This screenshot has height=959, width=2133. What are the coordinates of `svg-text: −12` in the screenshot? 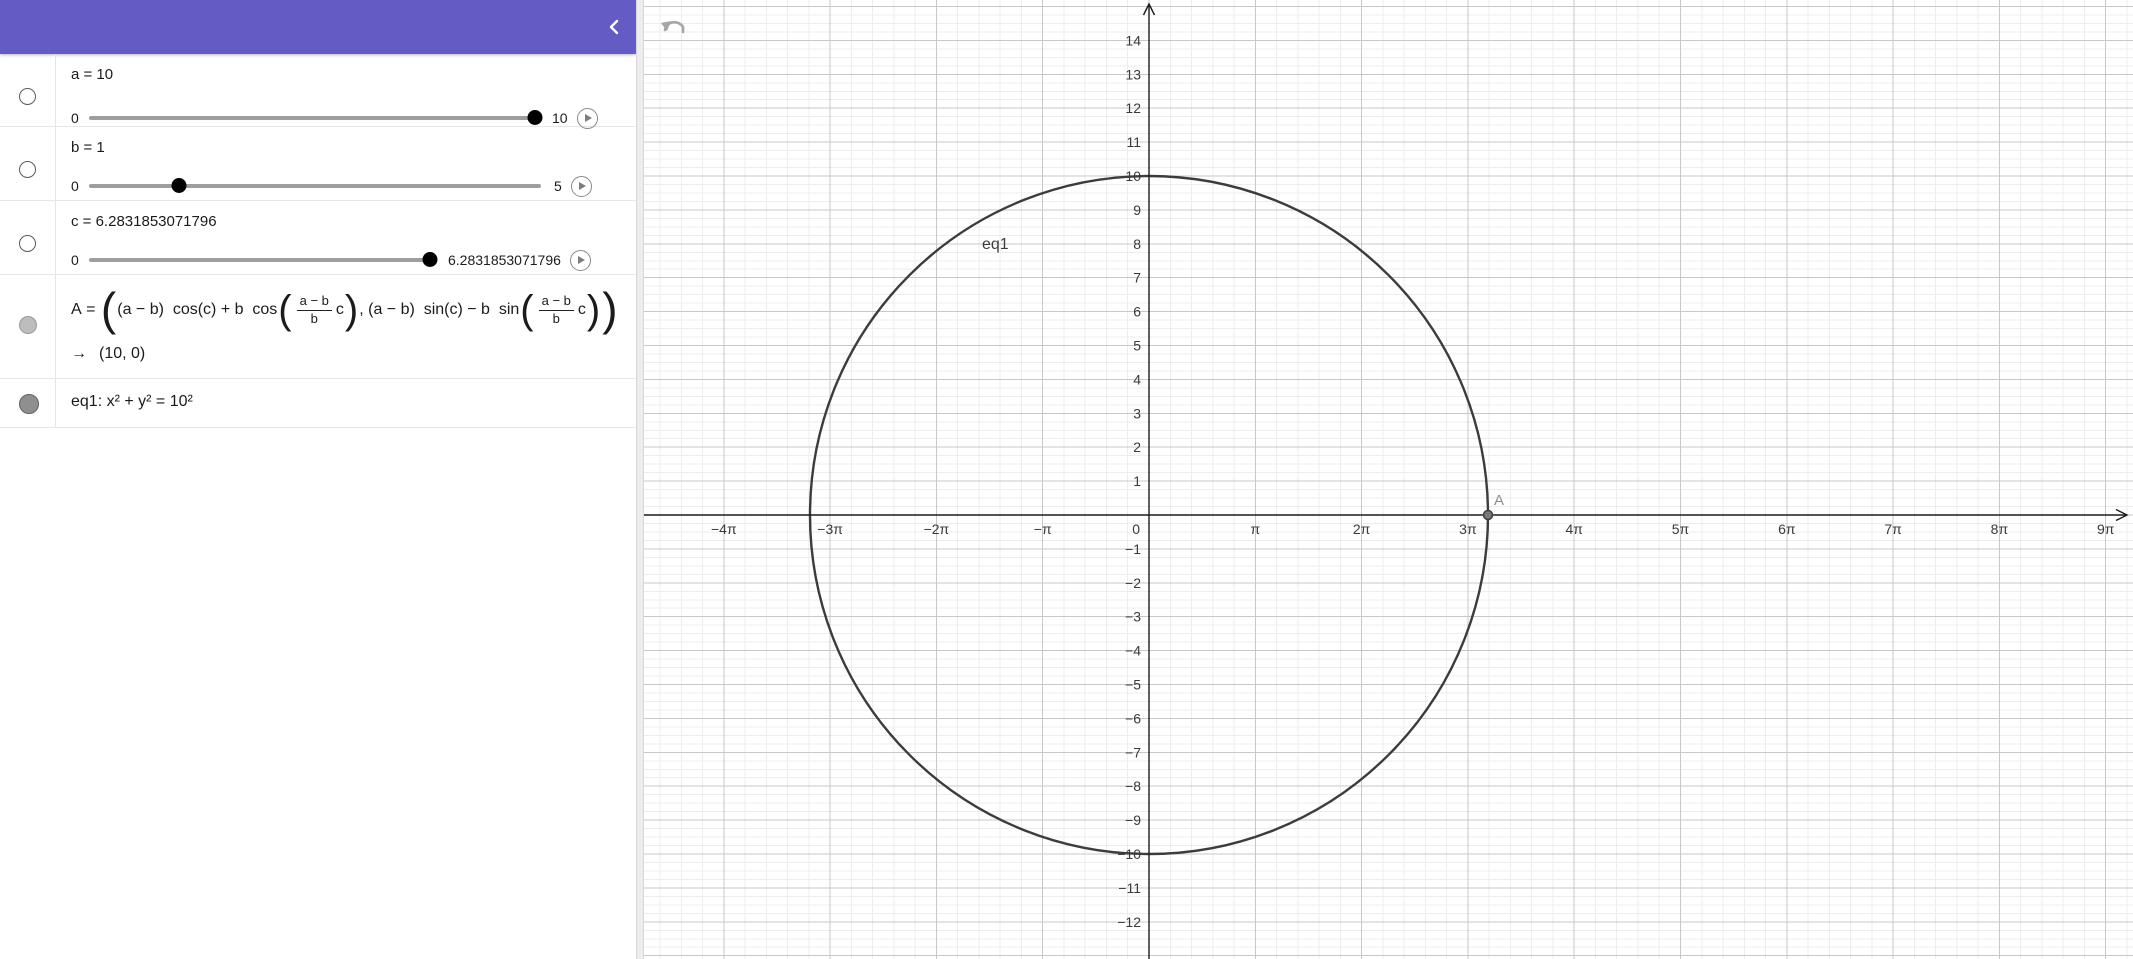 It's located at (1129, 922).